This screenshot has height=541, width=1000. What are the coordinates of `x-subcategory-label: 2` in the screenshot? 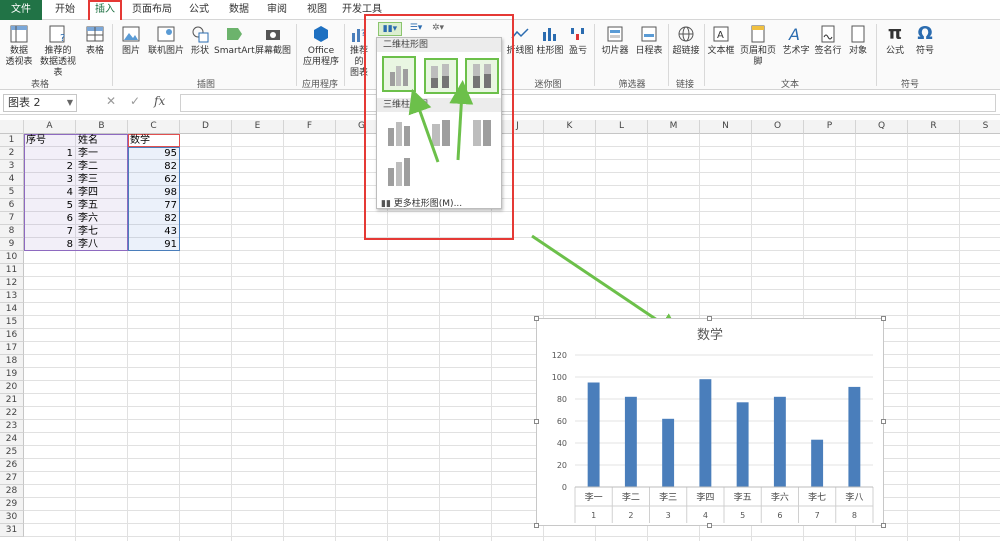 It's located at (630, 515).